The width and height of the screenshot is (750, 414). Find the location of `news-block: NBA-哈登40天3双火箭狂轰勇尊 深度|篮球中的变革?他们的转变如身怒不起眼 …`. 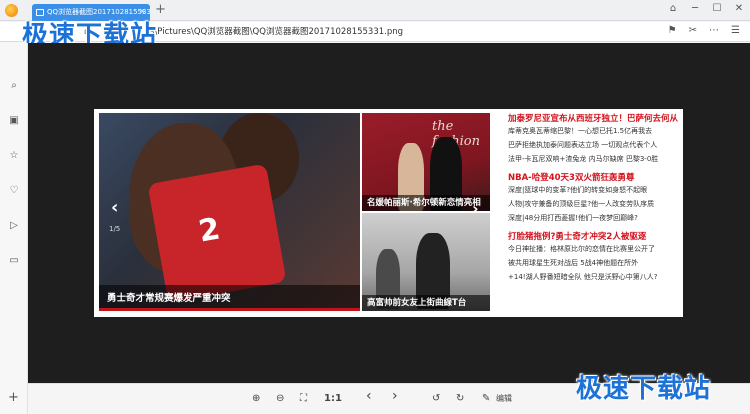

news-block: NBA-哈登40天3双火箭狂轰勇尊 深度|篮球中的变革?他们的转变如身怒不起眼 … is located at coordinates (594, 198).